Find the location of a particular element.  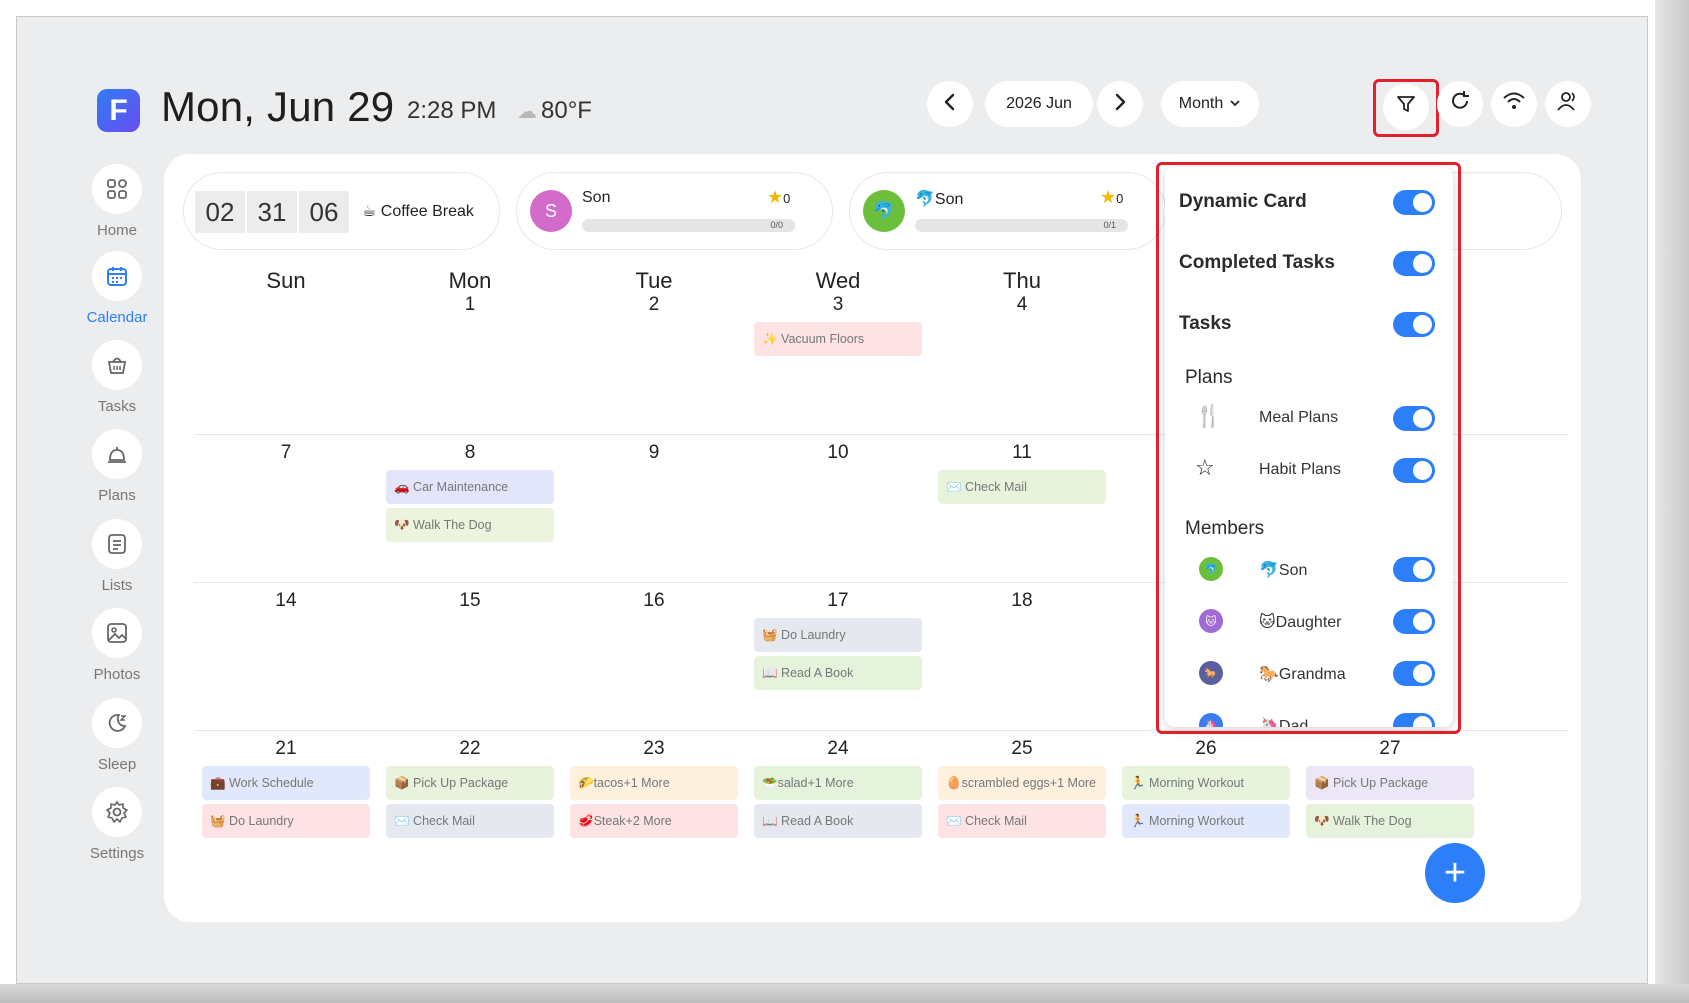

event-chip: 🥚scrambled eggs+1 More is located at coordinates (1022, 783).